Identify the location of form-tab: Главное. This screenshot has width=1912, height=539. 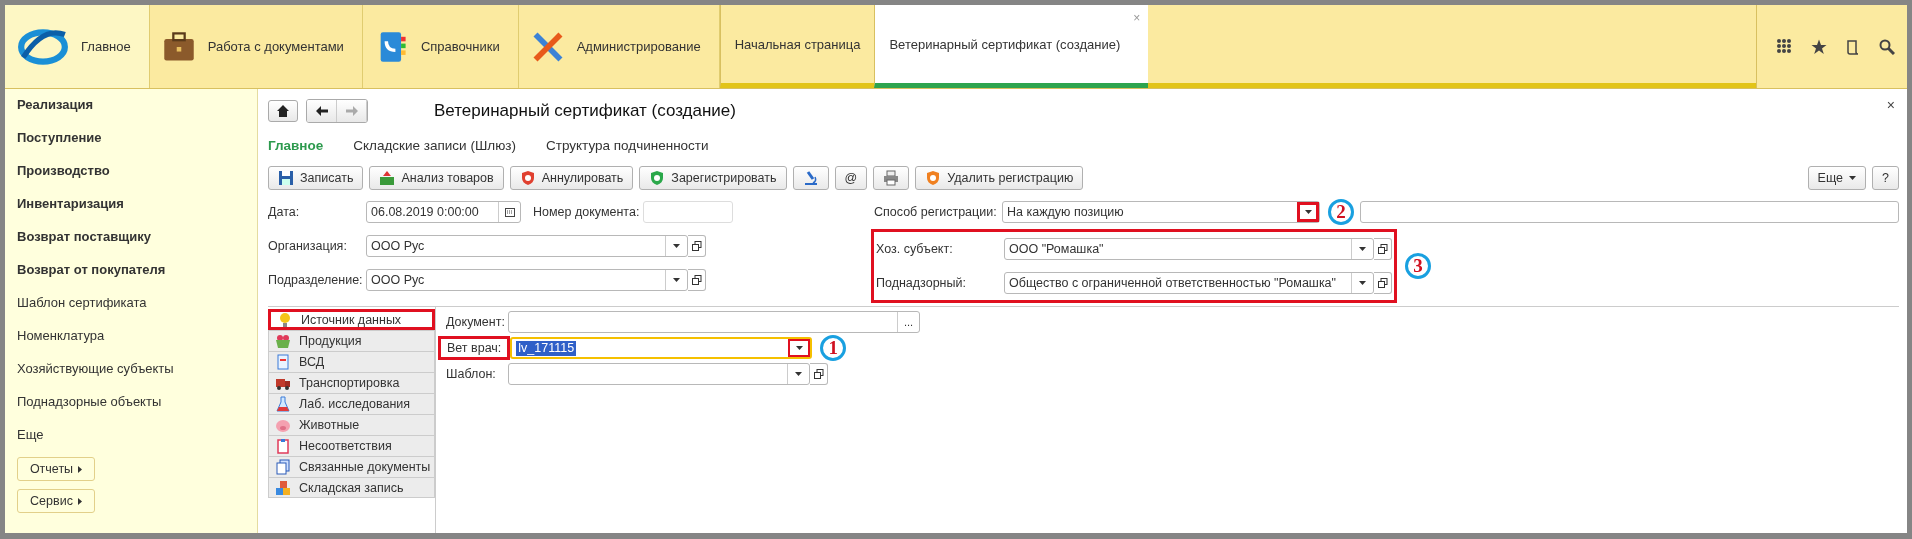
(296, 145).